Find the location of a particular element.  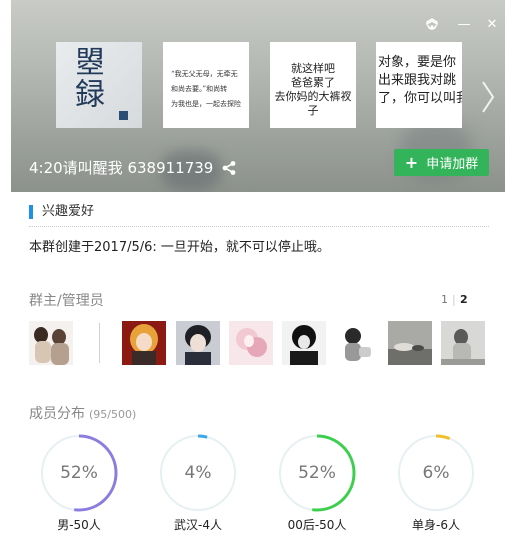

age-ring: 52% is located at coordinates (317, 473).